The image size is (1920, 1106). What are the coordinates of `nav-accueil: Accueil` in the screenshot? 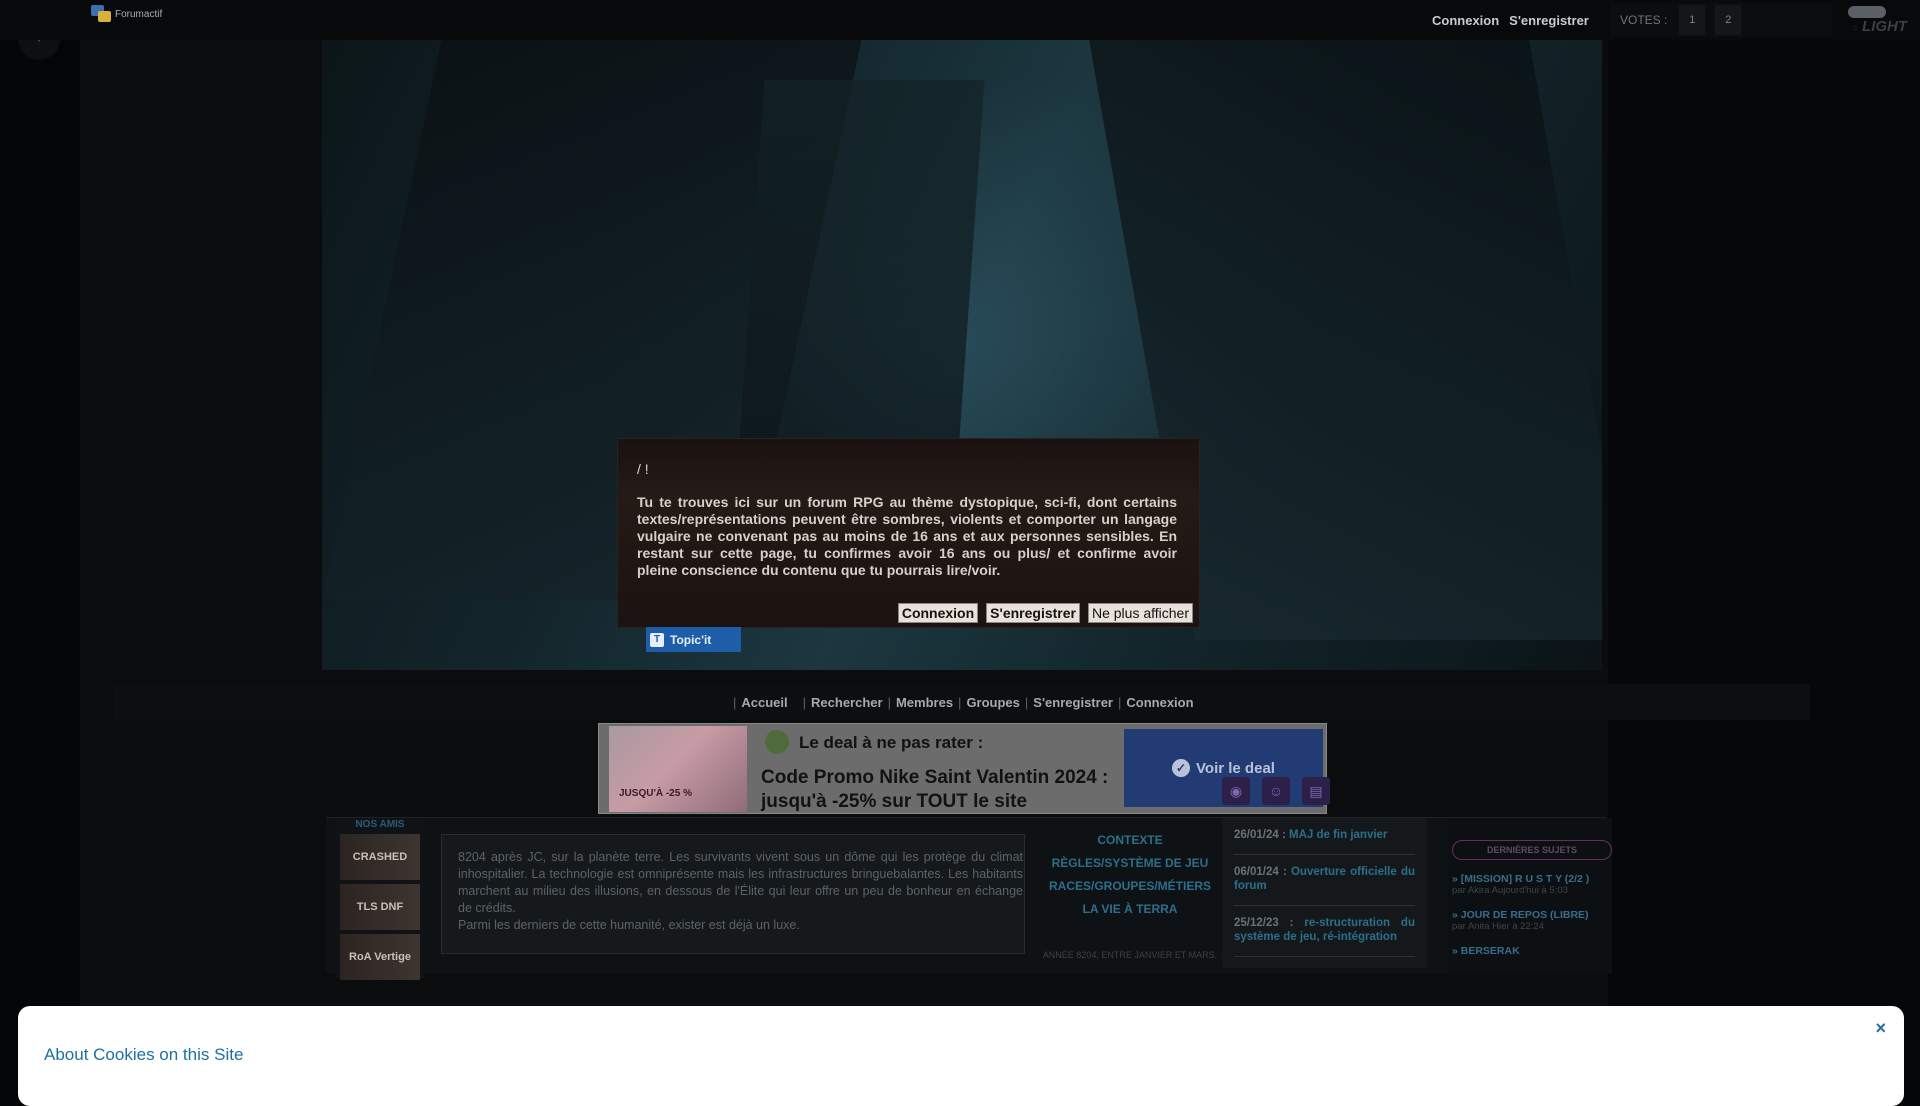 It's located at (764, 702).